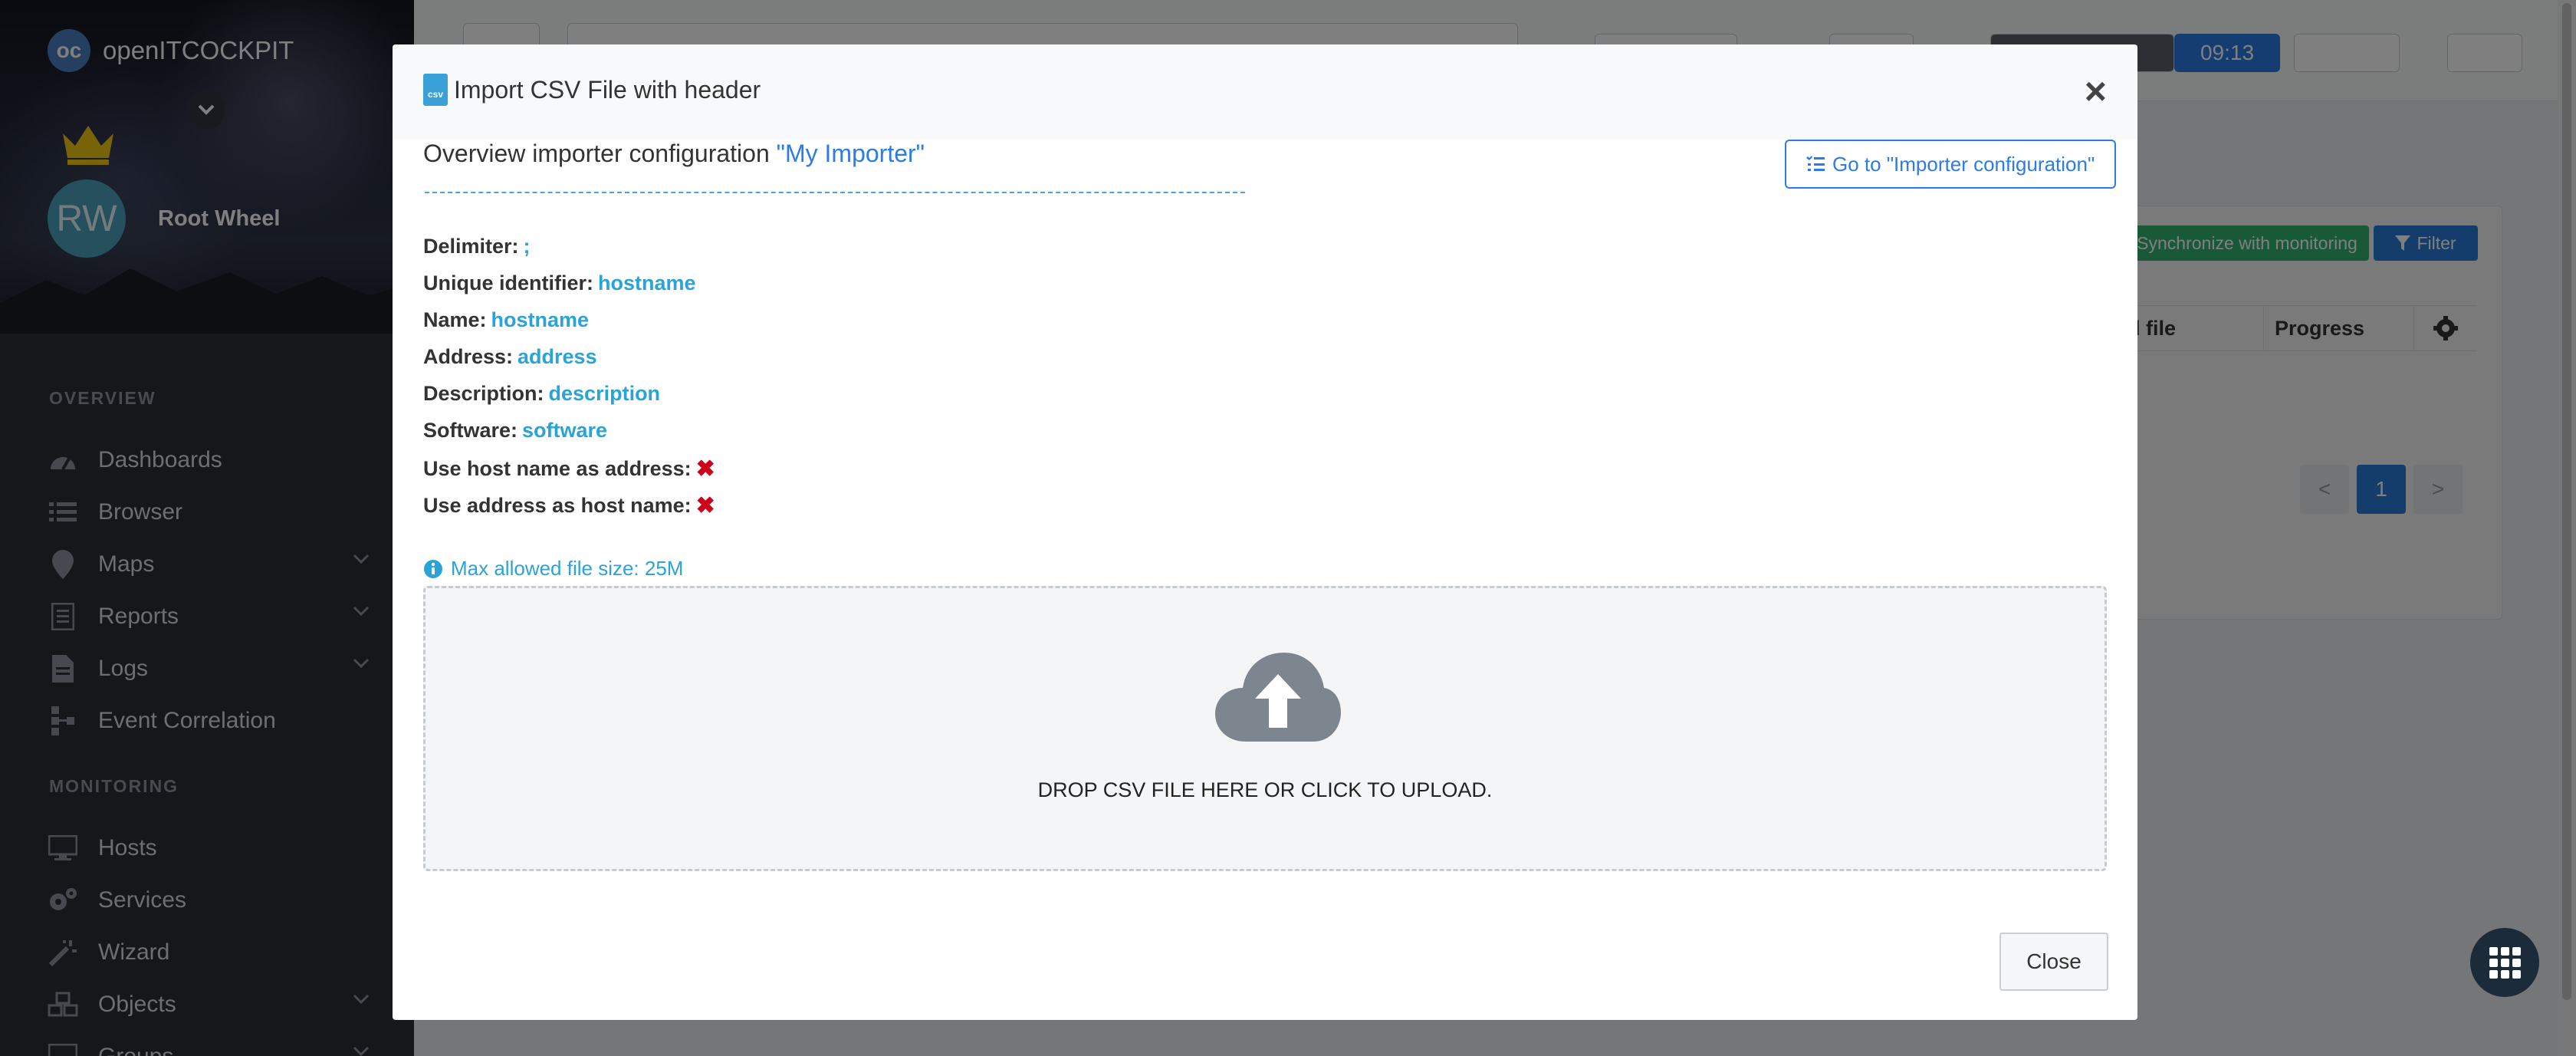 The width and height of the screenshot is (2576, 1056). Describe the element at coordinates (527, 246) in the screenshot. I see `field-value: ;` at that location.